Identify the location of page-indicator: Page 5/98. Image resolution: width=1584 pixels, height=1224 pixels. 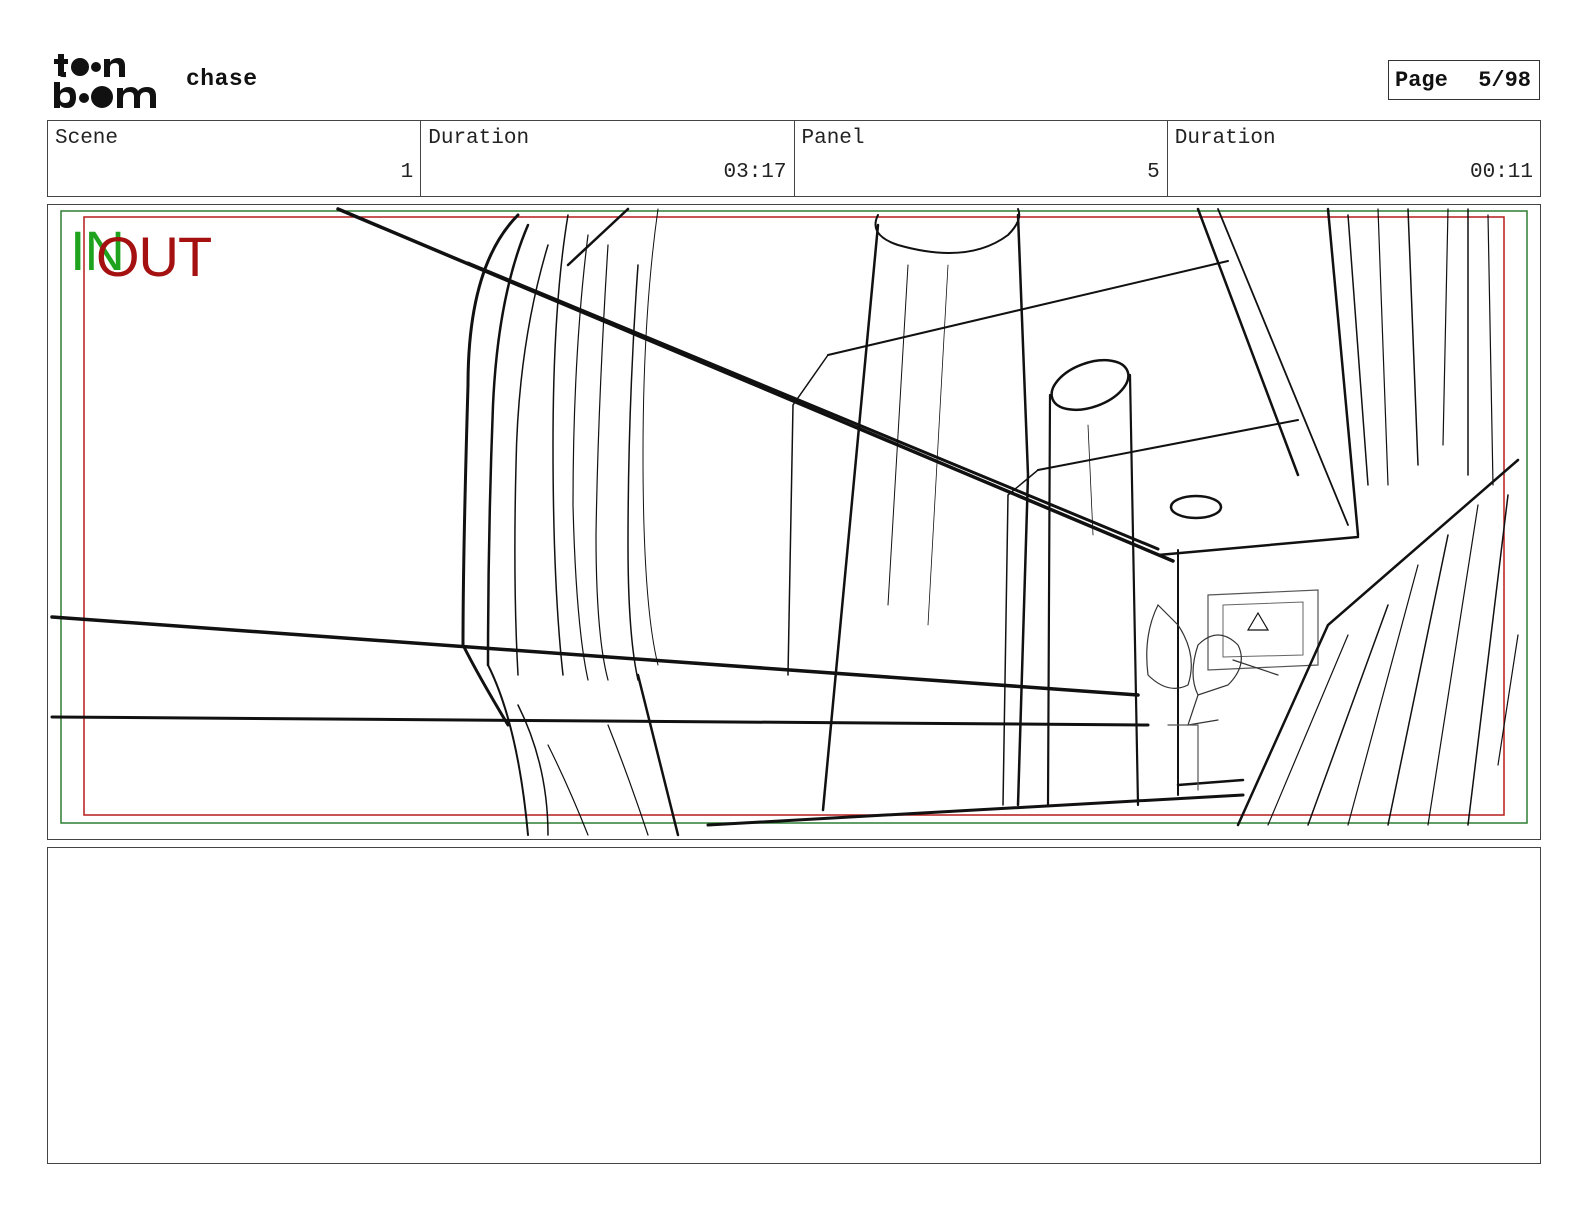
(1464, 80).